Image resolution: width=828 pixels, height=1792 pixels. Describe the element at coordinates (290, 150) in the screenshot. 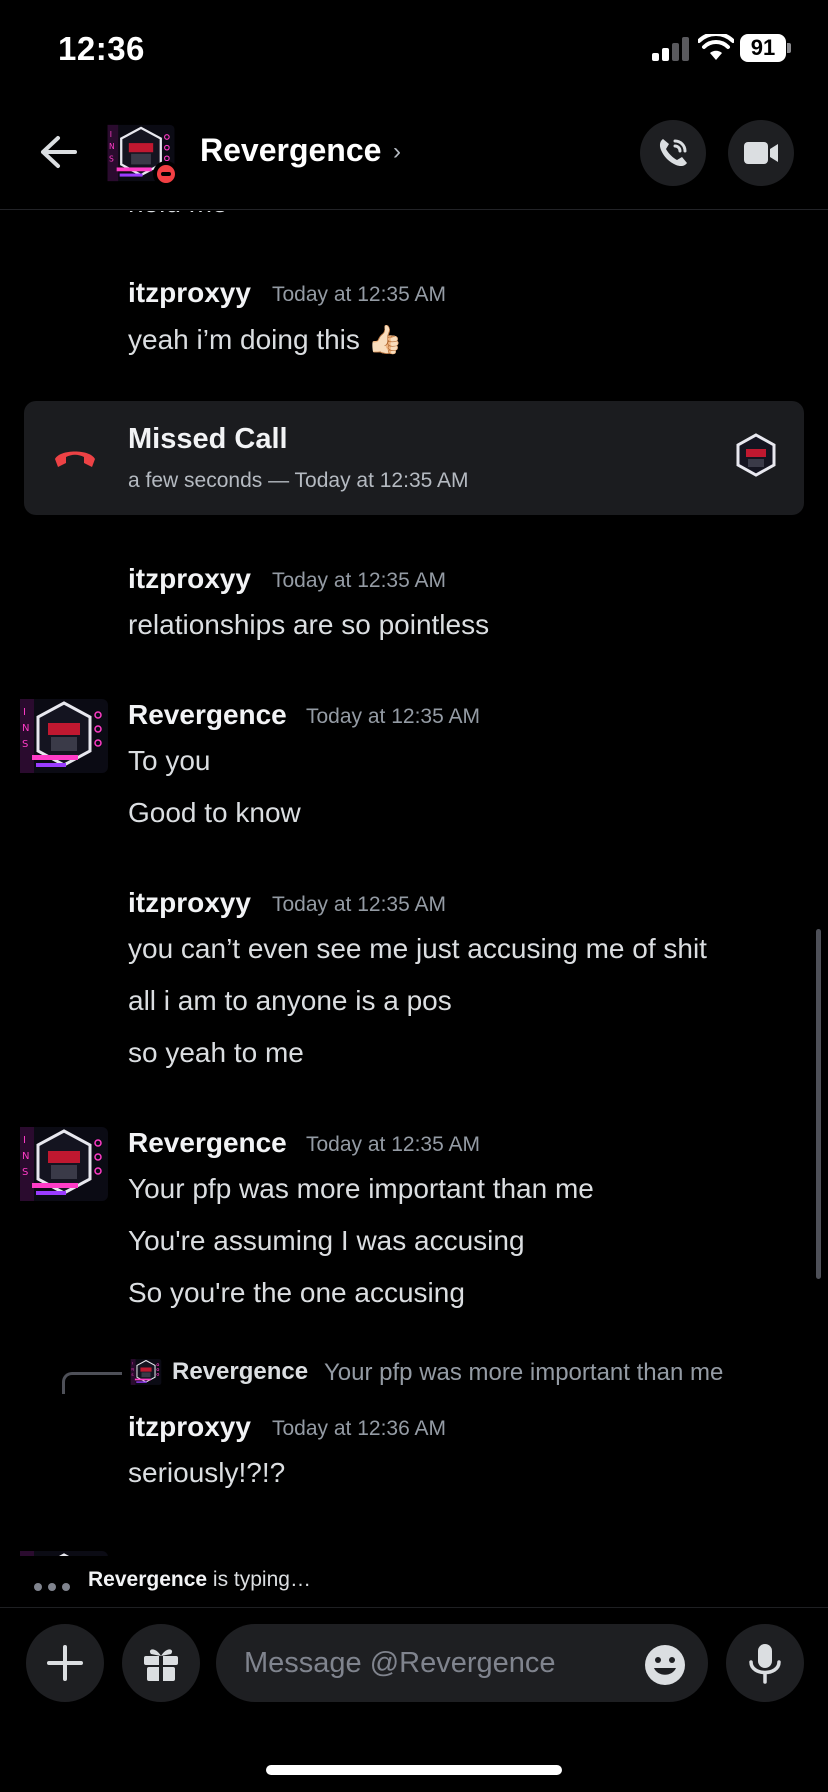

I see `chat-title: Revergence` at that location.